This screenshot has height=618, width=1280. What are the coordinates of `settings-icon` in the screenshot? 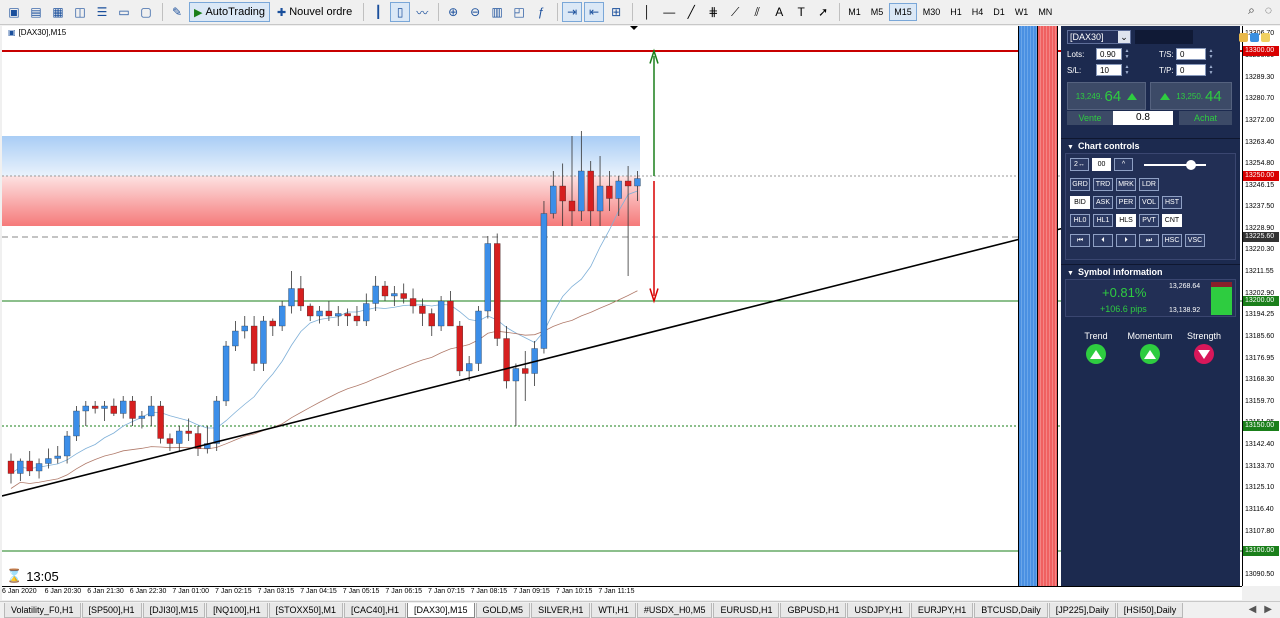 It's located at (1243, 37).